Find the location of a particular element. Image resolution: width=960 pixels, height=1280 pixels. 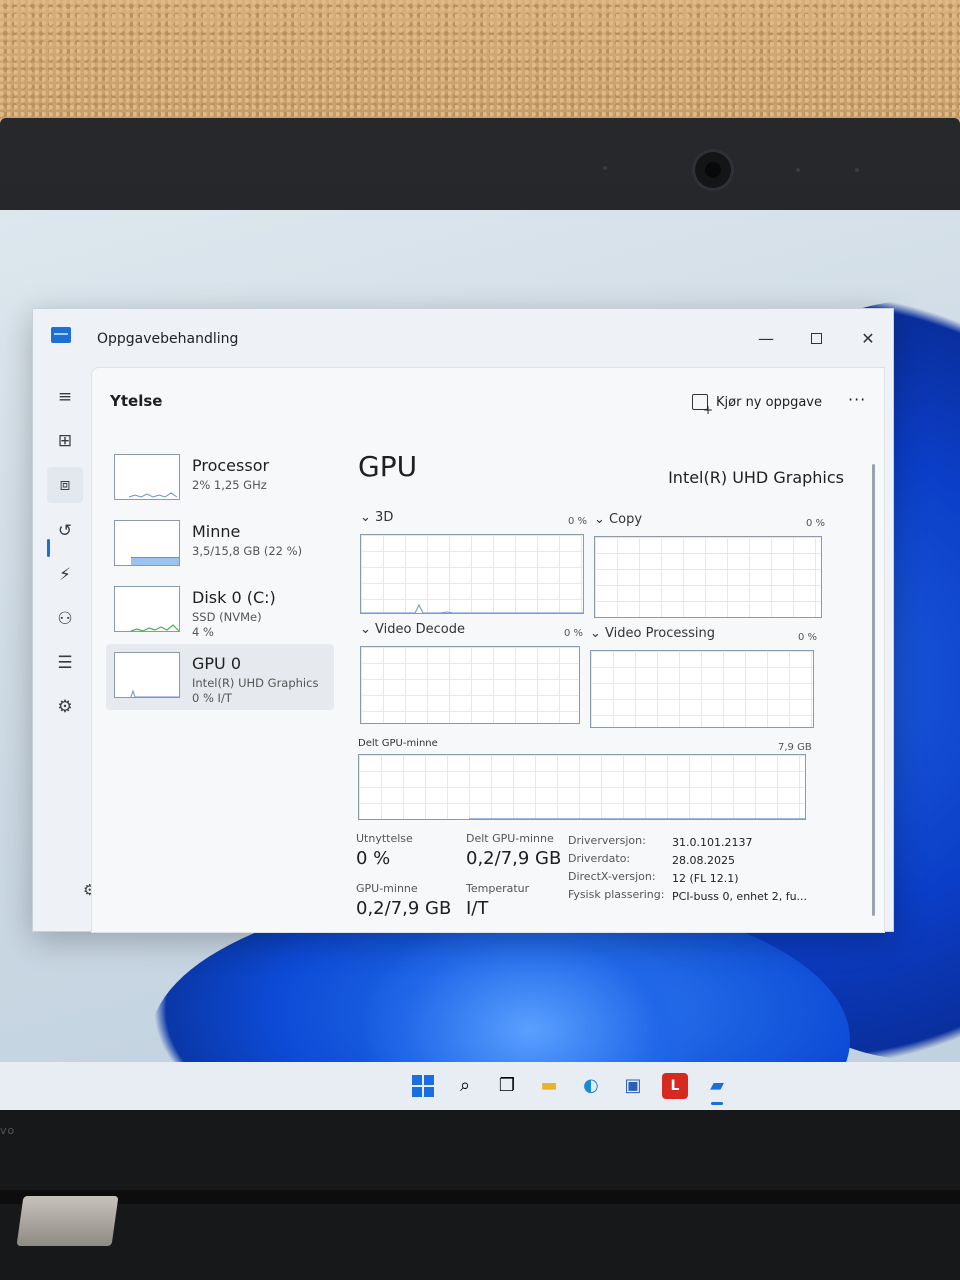

taskbar-task-view: ❐ is located at coordinates (507, 1086).